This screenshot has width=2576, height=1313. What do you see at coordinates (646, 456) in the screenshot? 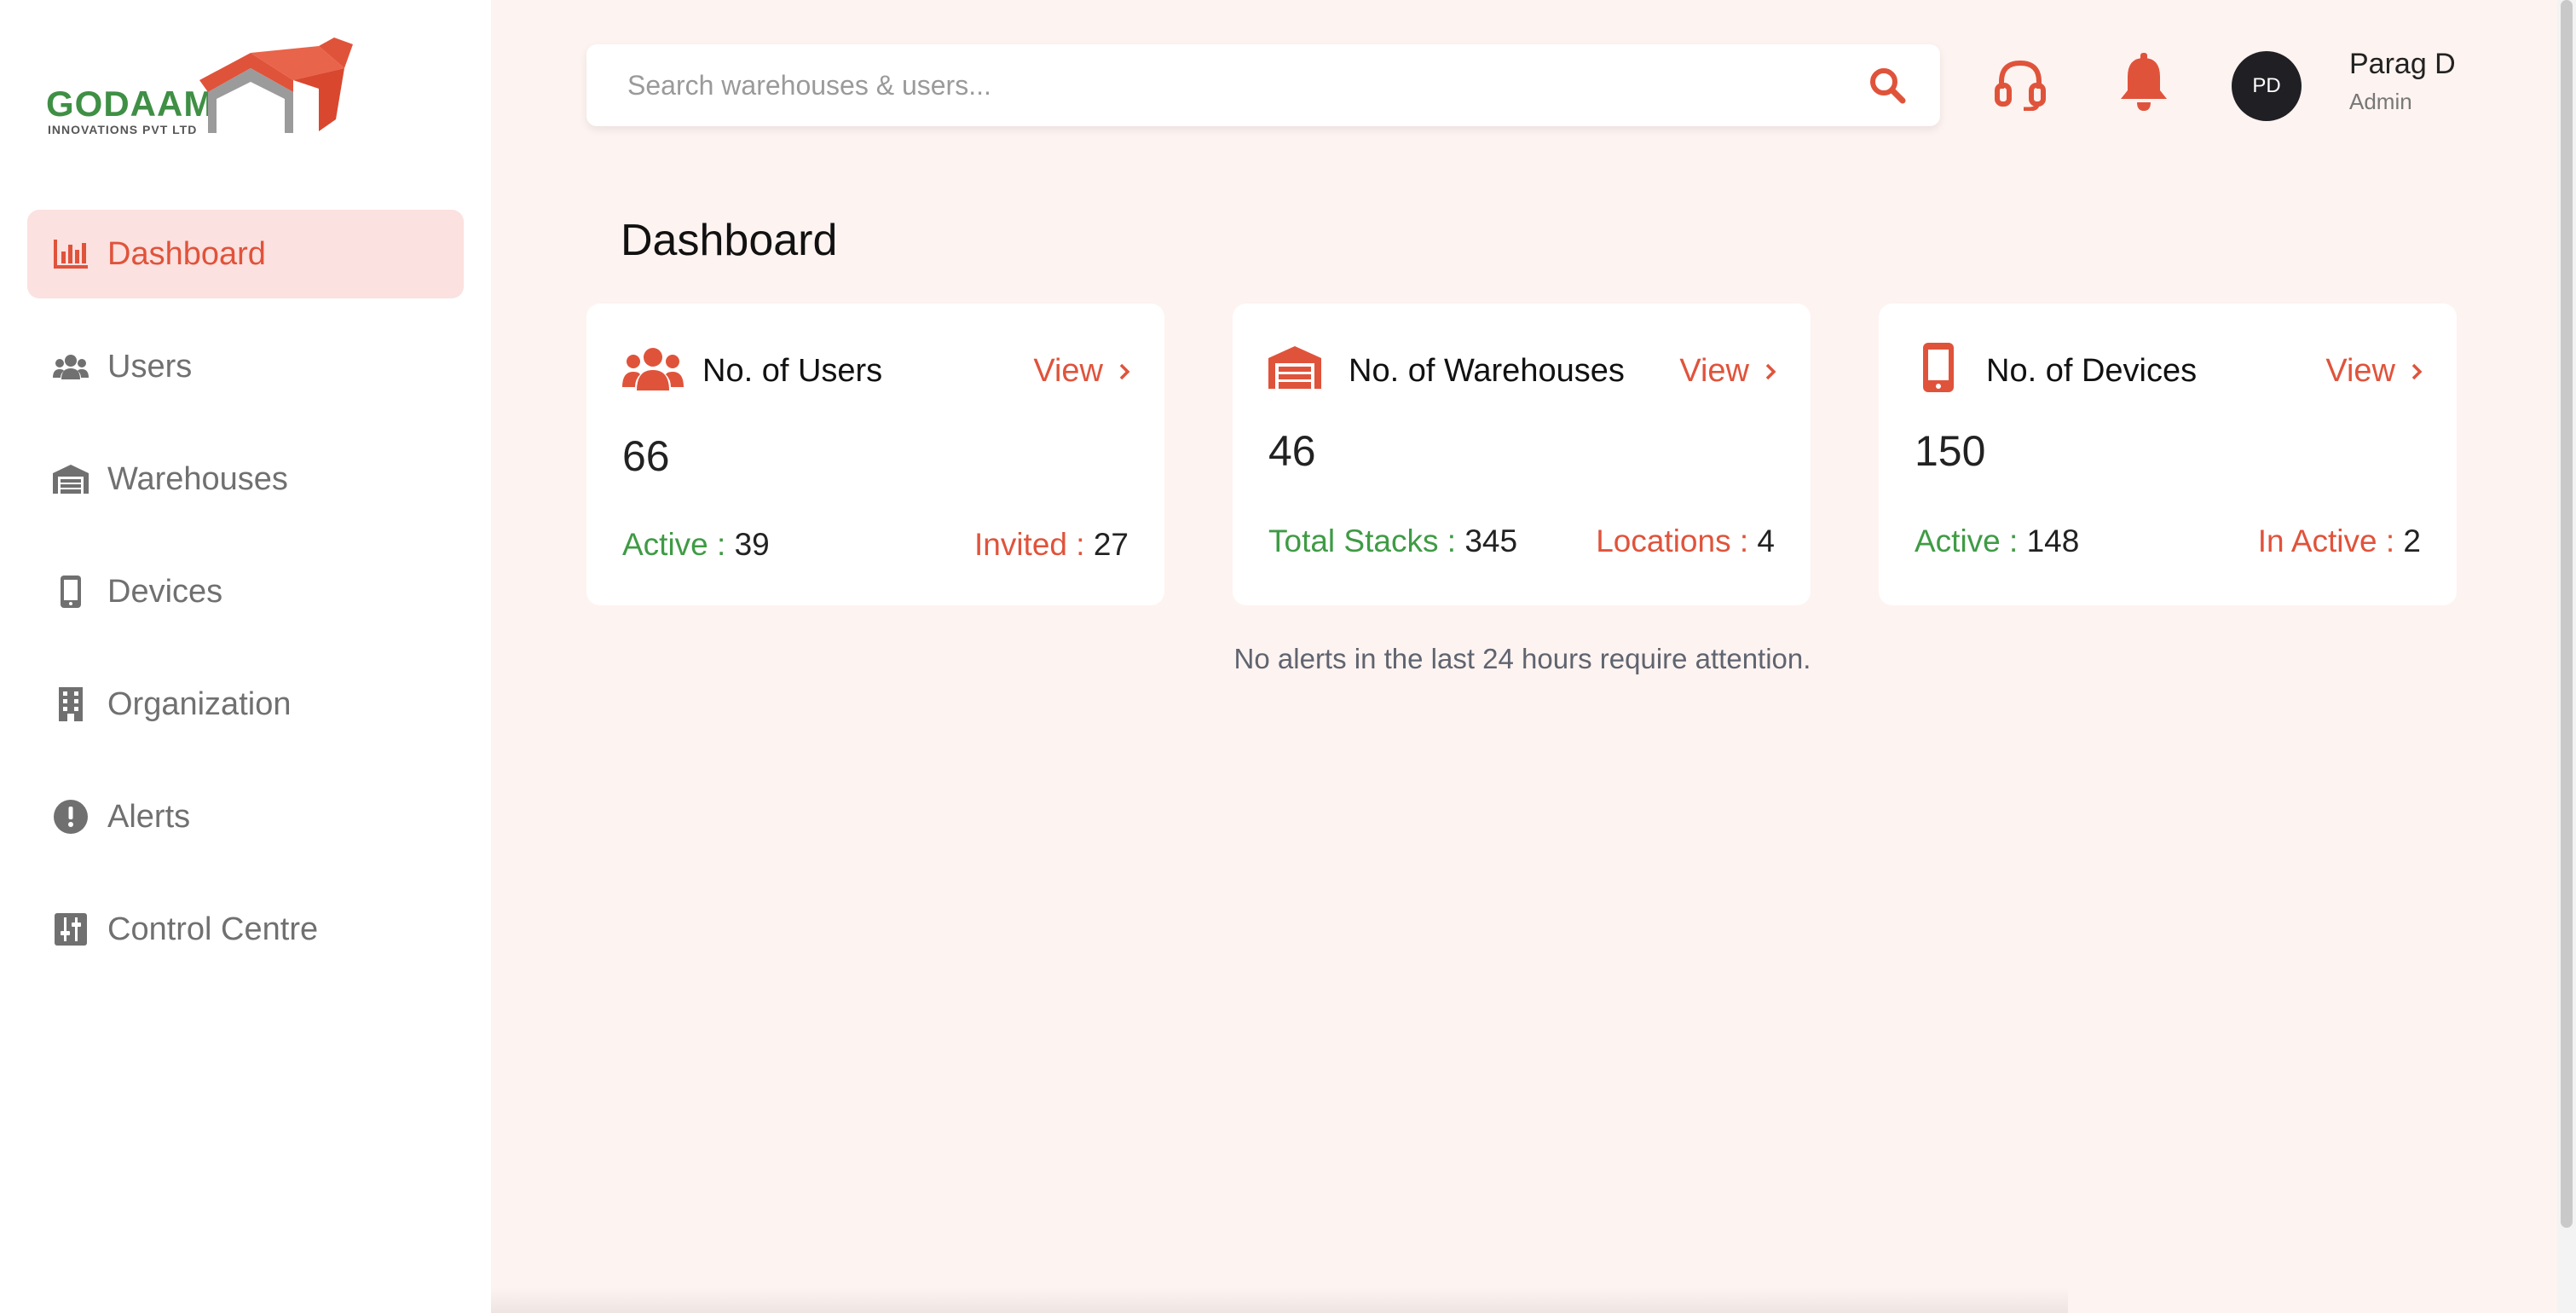
I see `users-count: 66` at bounding box center [646, 456].